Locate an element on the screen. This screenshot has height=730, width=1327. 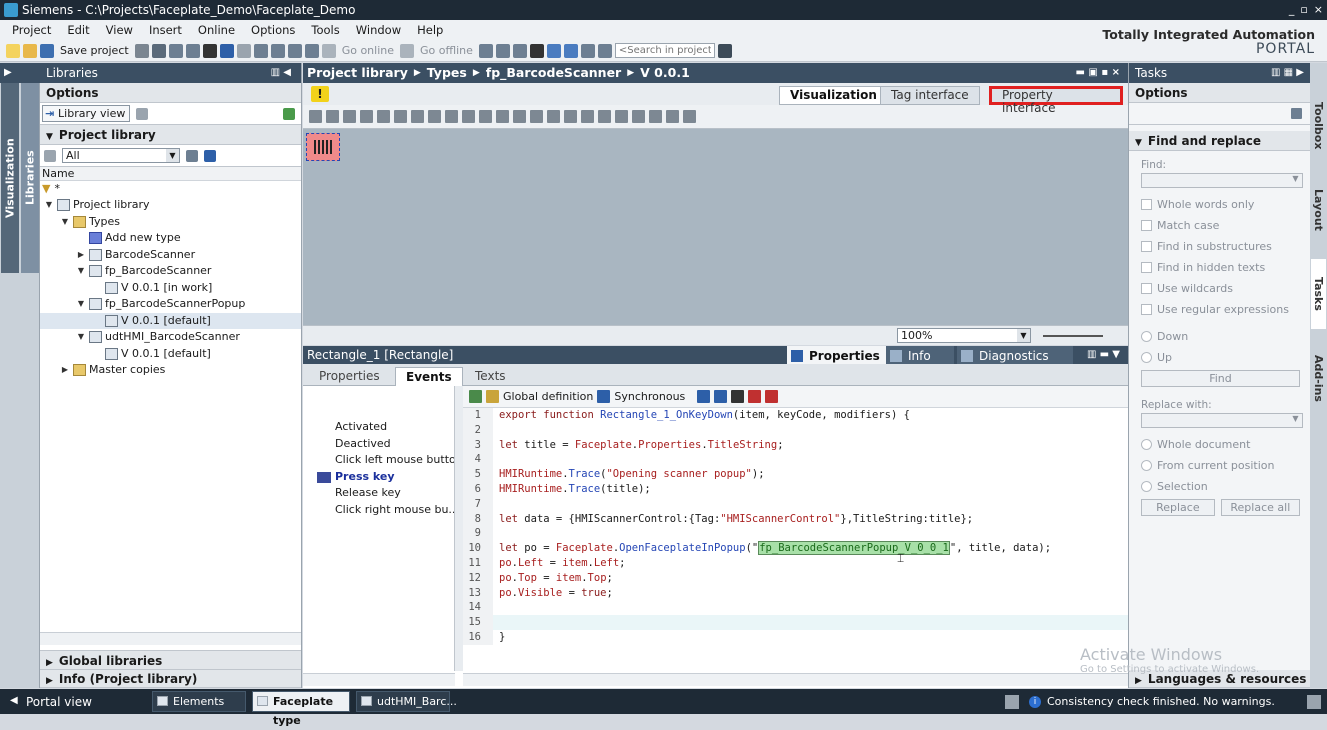
code-line: 6 HMIRuntime.Trace(title); is located at coordinates (795, 489).